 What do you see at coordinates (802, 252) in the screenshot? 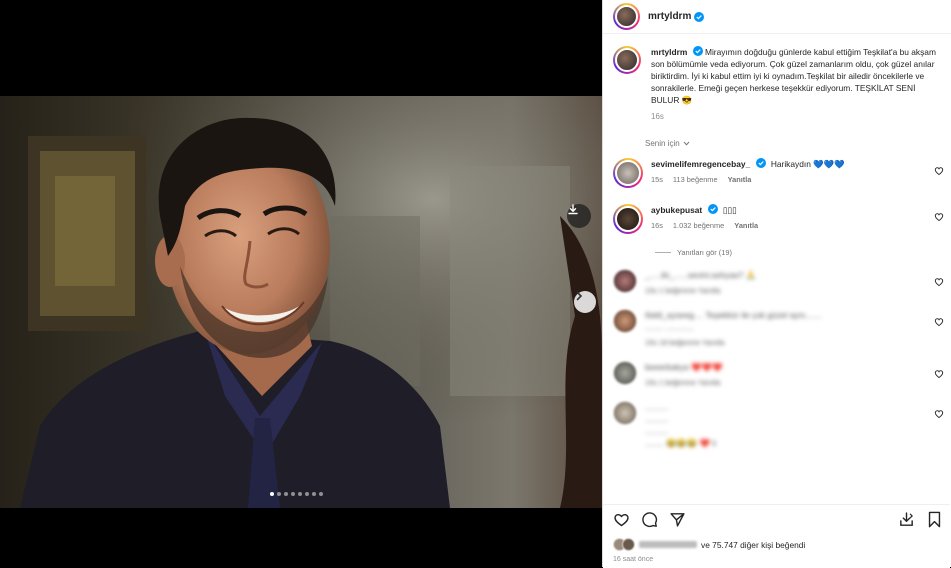
I see `view-replies-button: Yanıtları gör (19)` at bounding box center [802, 252].